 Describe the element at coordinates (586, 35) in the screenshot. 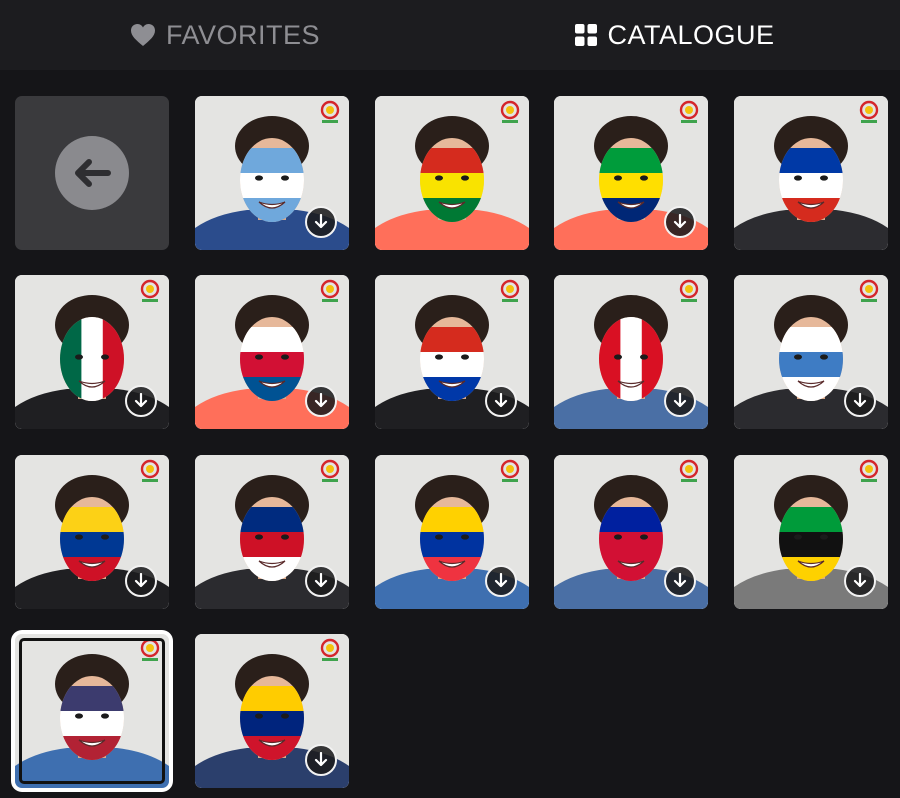

I see `grid-icon` at that location.